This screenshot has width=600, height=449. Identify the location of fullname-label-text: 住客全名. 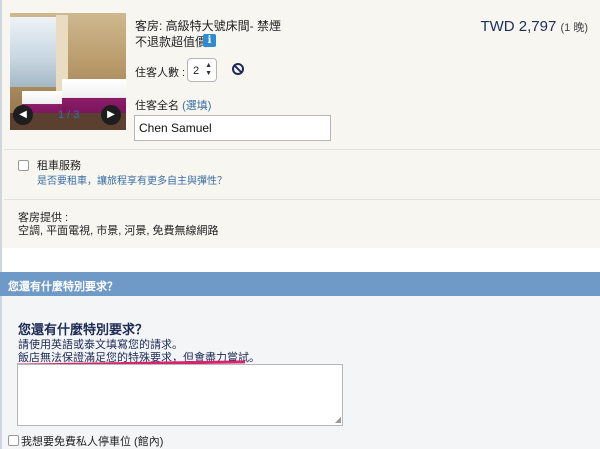
(157, 106).